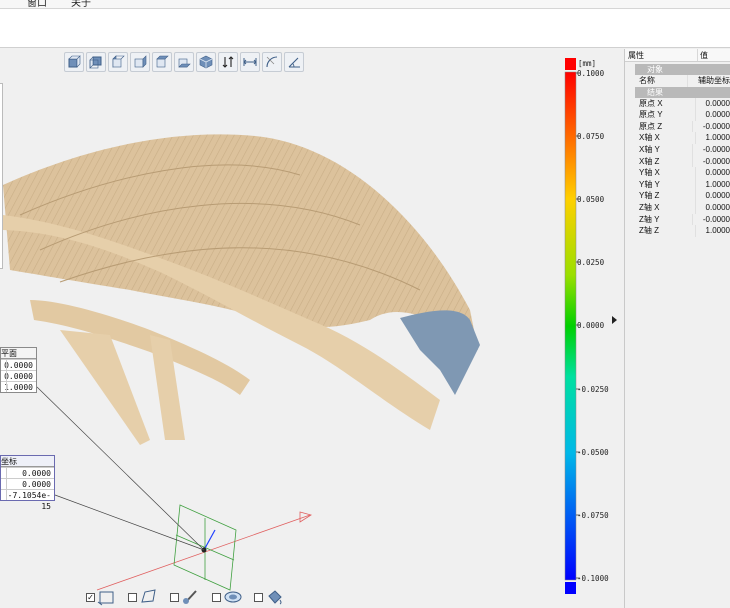 This screenshot has width=730, height=608. I want to click on view-left-button, so click(118, 62).